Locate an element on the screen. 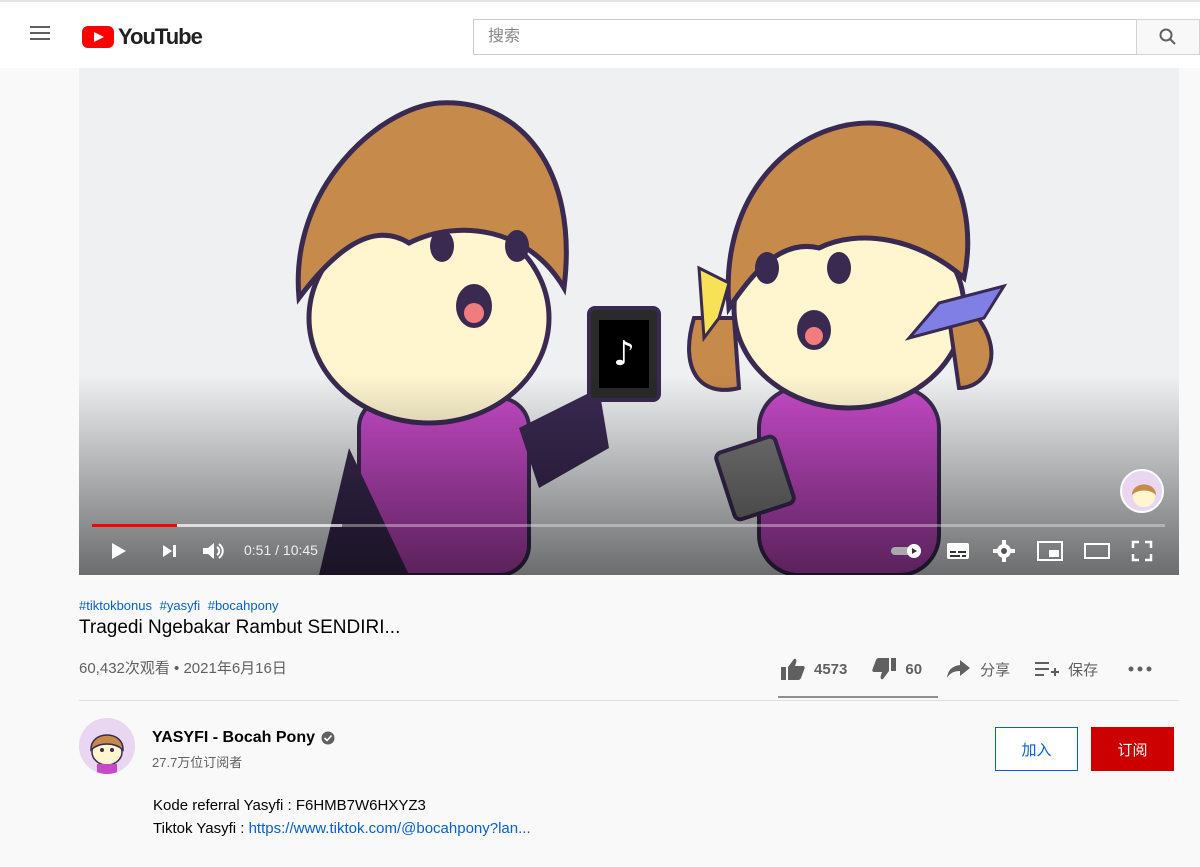 The height and width of the screenshot is (867, 1200). next-button is located at coordinates (169, 551).